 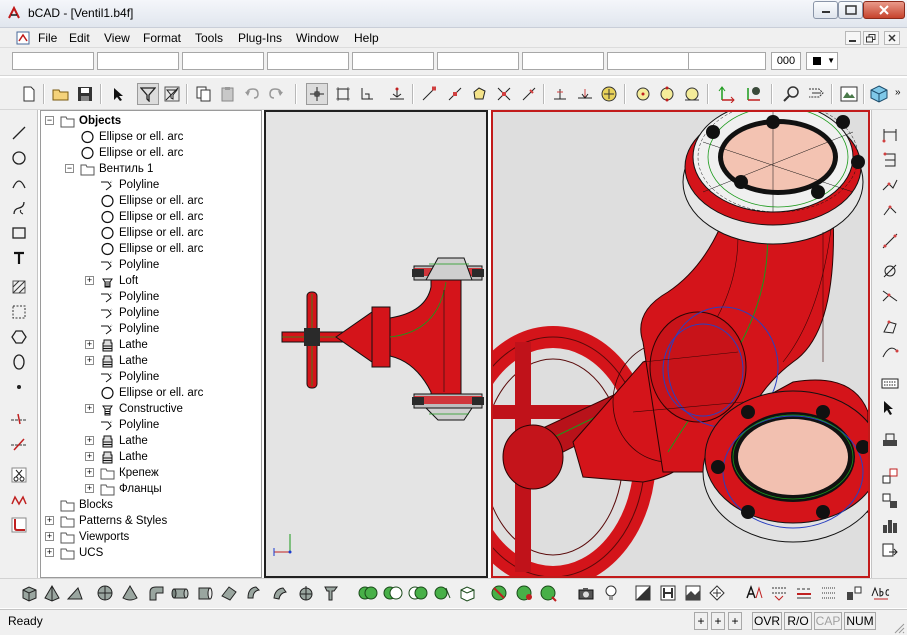 I want to click on tree-item: + Patterns & Styles, so click(x=151, y=521).